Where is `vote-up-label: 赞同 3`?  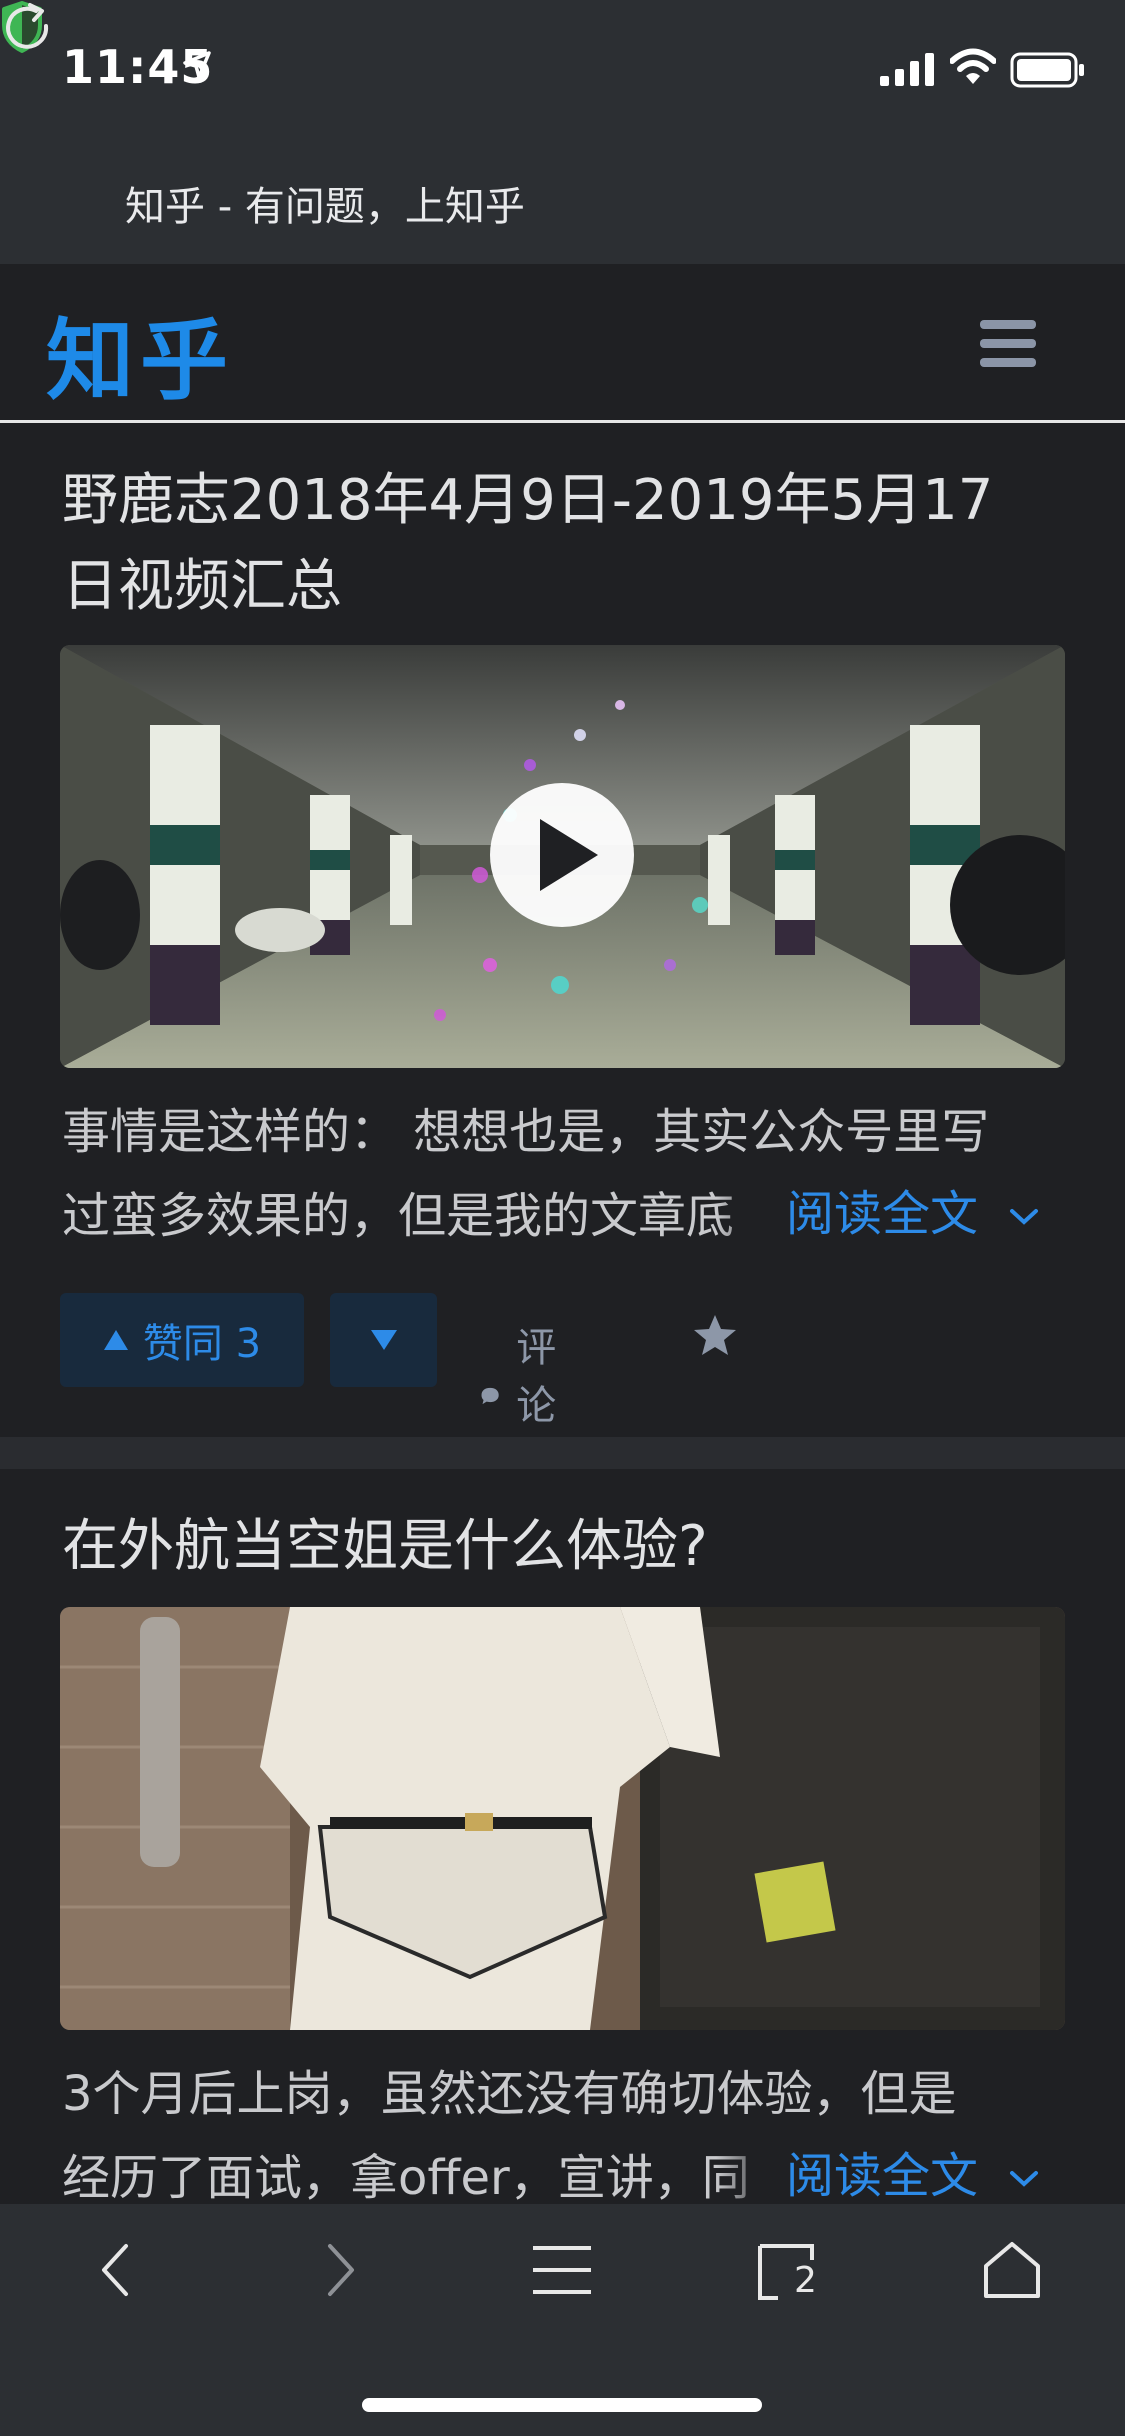 vote-up-label: 赞同 3 is located at coordinates (202, 1344).